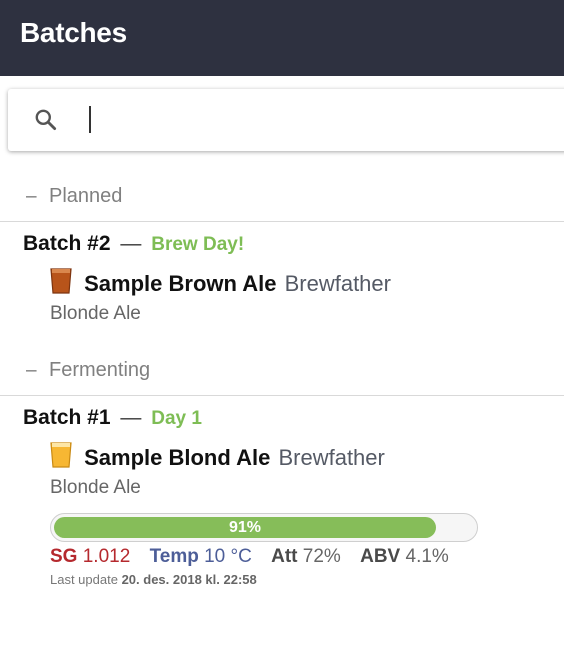 Image resolution: width=564 pixels, height=653 pixels. What do you see at coordinates (90, 119) in the screenshot?
I see `search-input` at bounding box center [90, 119].